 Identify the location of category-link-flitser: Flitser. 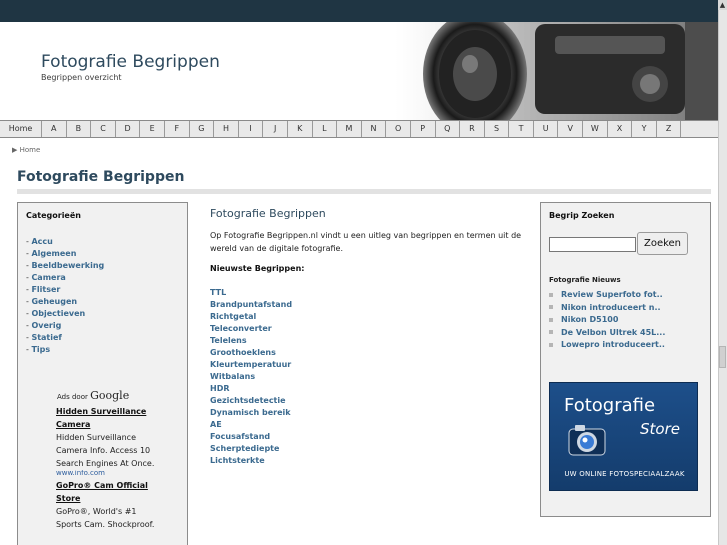
(45, 289).